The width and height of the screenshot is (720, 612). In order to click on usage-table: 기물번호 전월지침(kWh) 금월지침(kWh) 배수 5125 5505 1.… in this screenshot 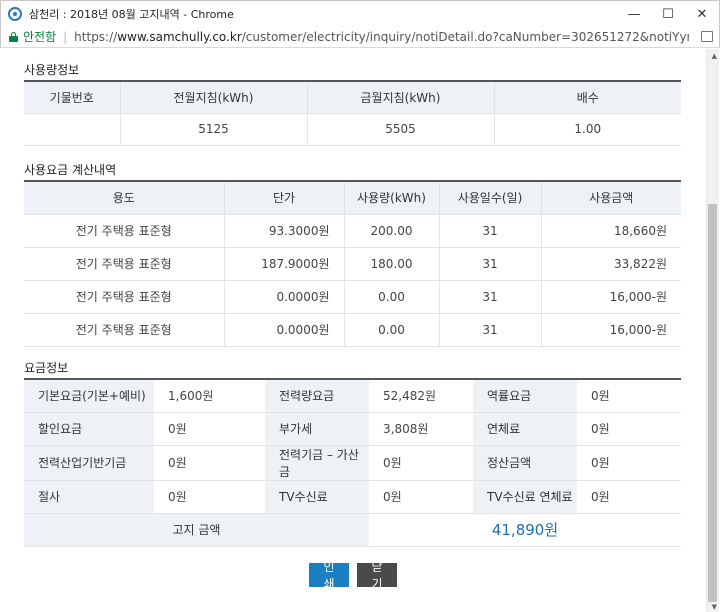, I will do `click(352, 113)`.